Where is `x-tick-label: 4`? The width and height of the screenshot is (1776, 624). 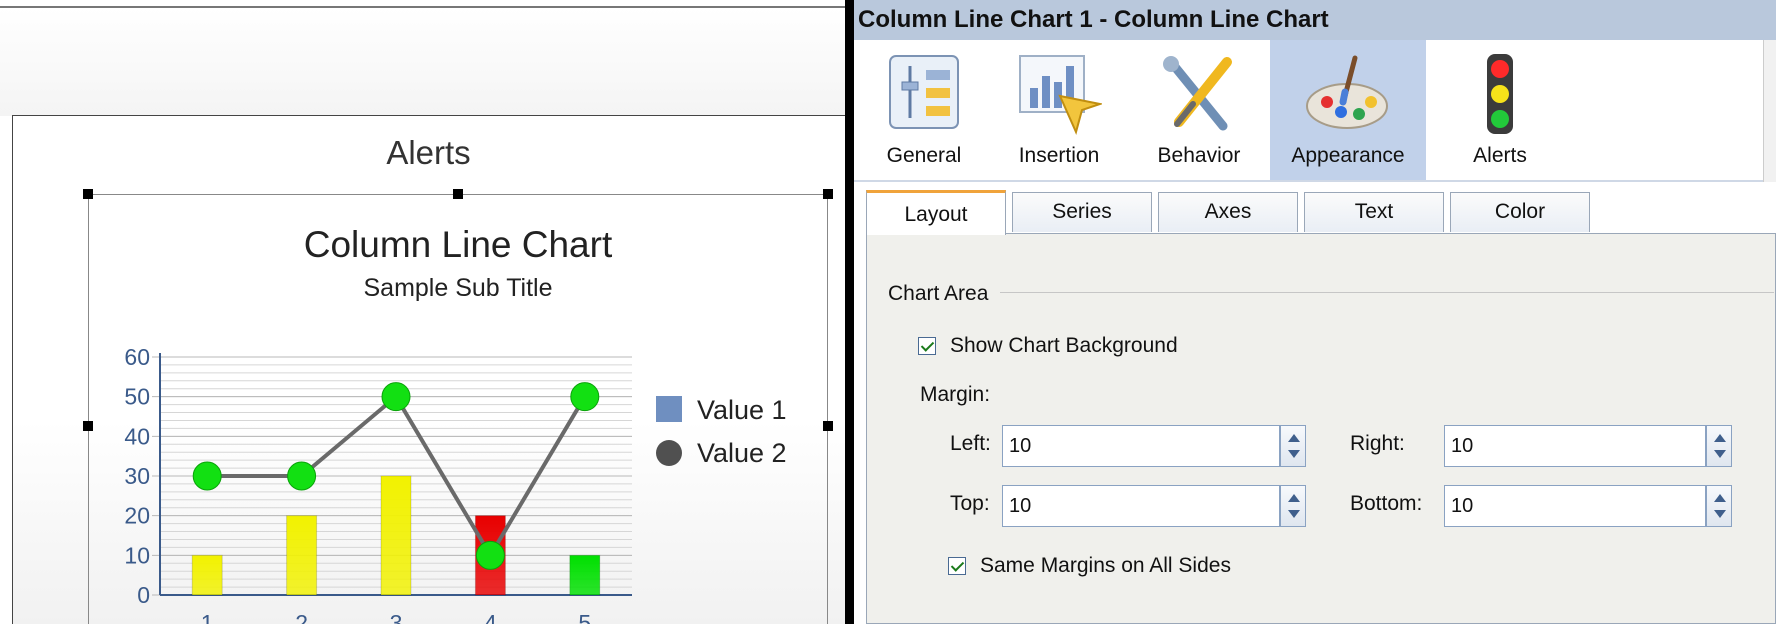 x-tick-label: 4 is located at coordinates (490, 617).